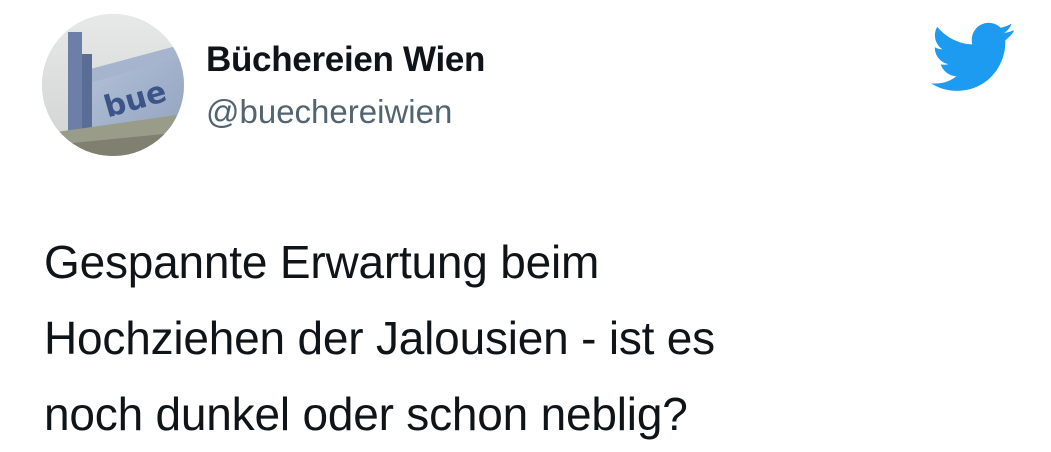 The width and height of the screenshot is (1051, 452). Describe the element at coordinates (973, 57) in the screenshot. I see `twitter-bird-icon` at that location.